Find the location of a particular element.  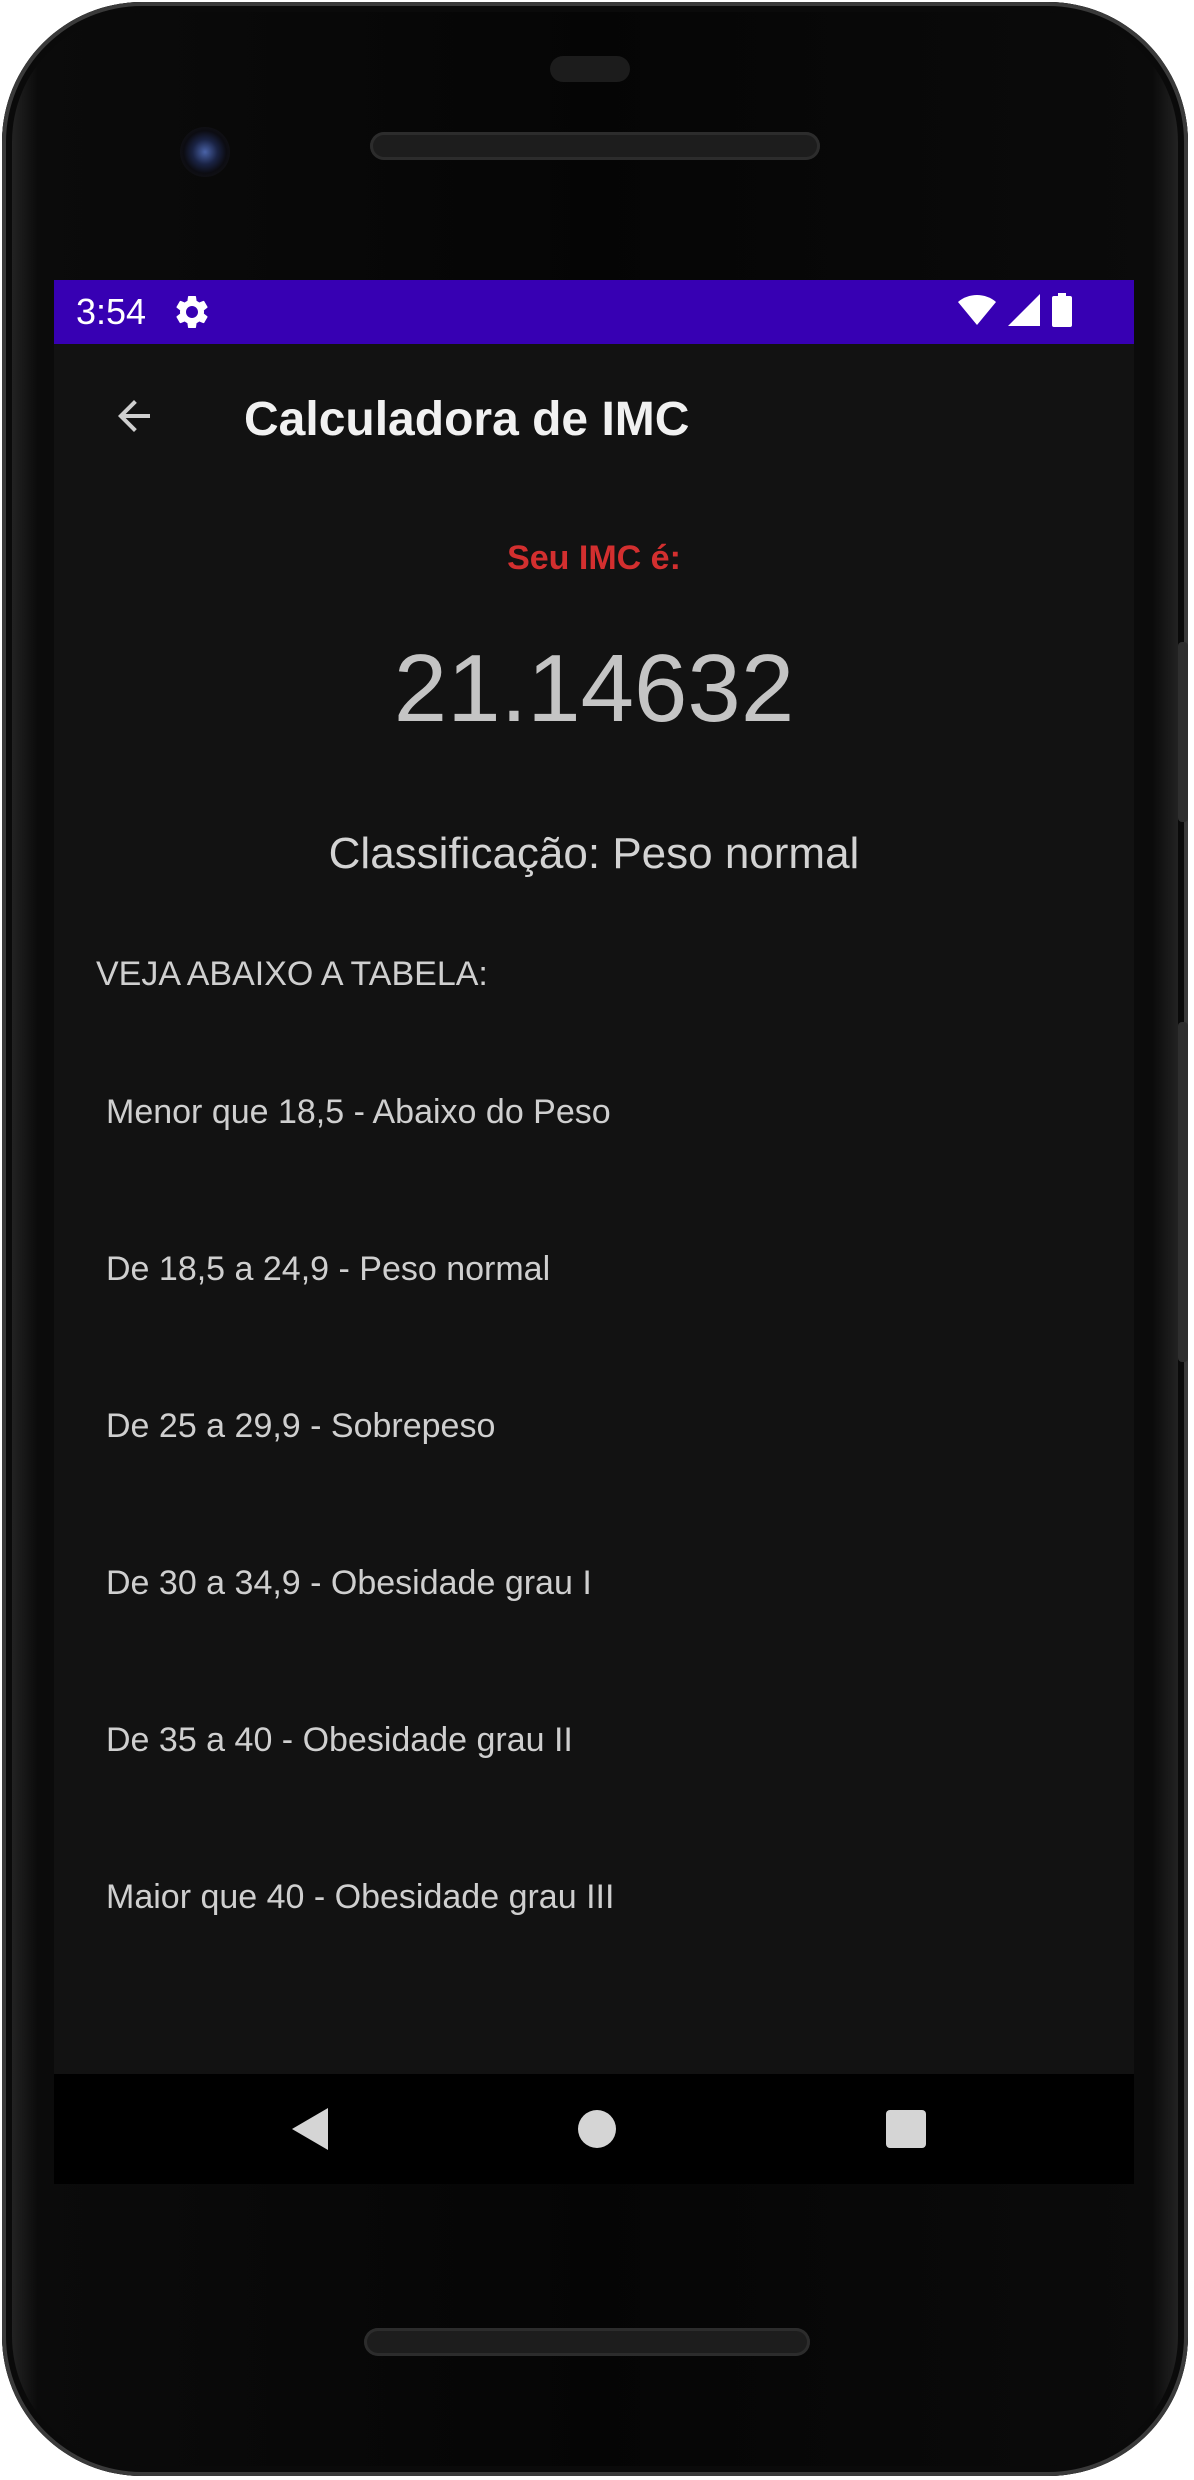

list-item: Menor que 18,5 - Abaixo do Peso is located at coordinates (358, 1112).